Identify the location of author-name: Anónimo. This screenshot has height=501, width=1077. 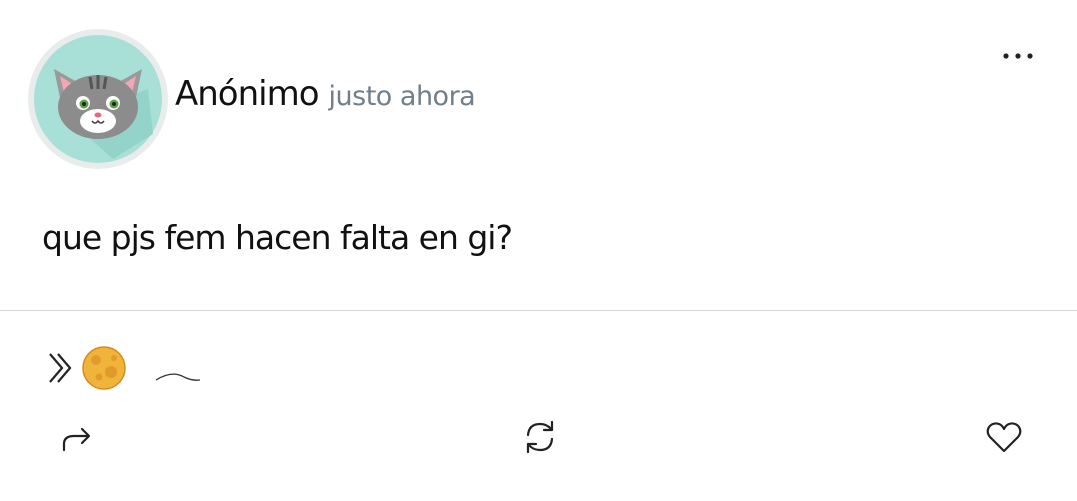
(247, 94).